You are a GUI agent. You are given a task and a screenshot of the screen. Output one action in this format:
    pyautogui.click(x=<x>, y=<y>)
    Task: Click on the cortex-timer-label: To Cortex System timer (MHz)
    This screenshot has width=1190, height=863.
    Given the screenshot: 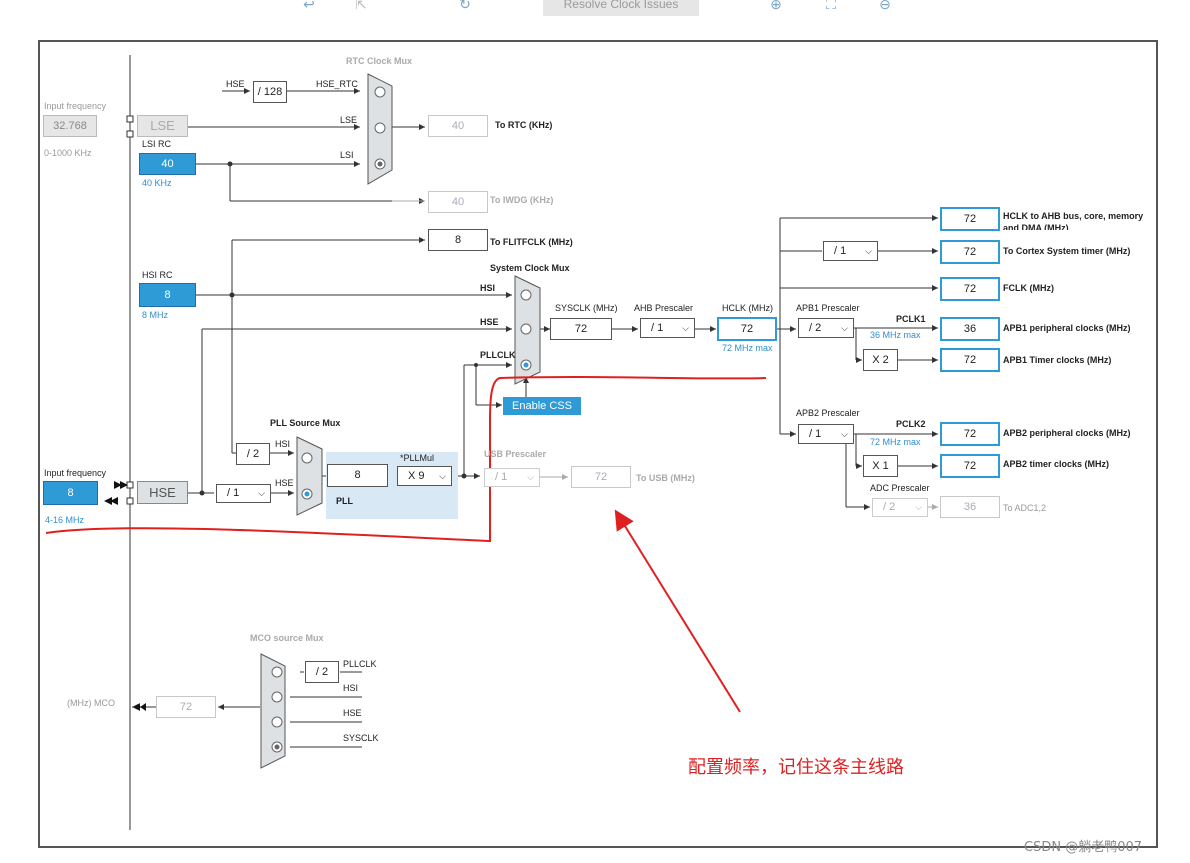 What is the action you would take?
    pyautogui.click(x=1067, y=251)
    